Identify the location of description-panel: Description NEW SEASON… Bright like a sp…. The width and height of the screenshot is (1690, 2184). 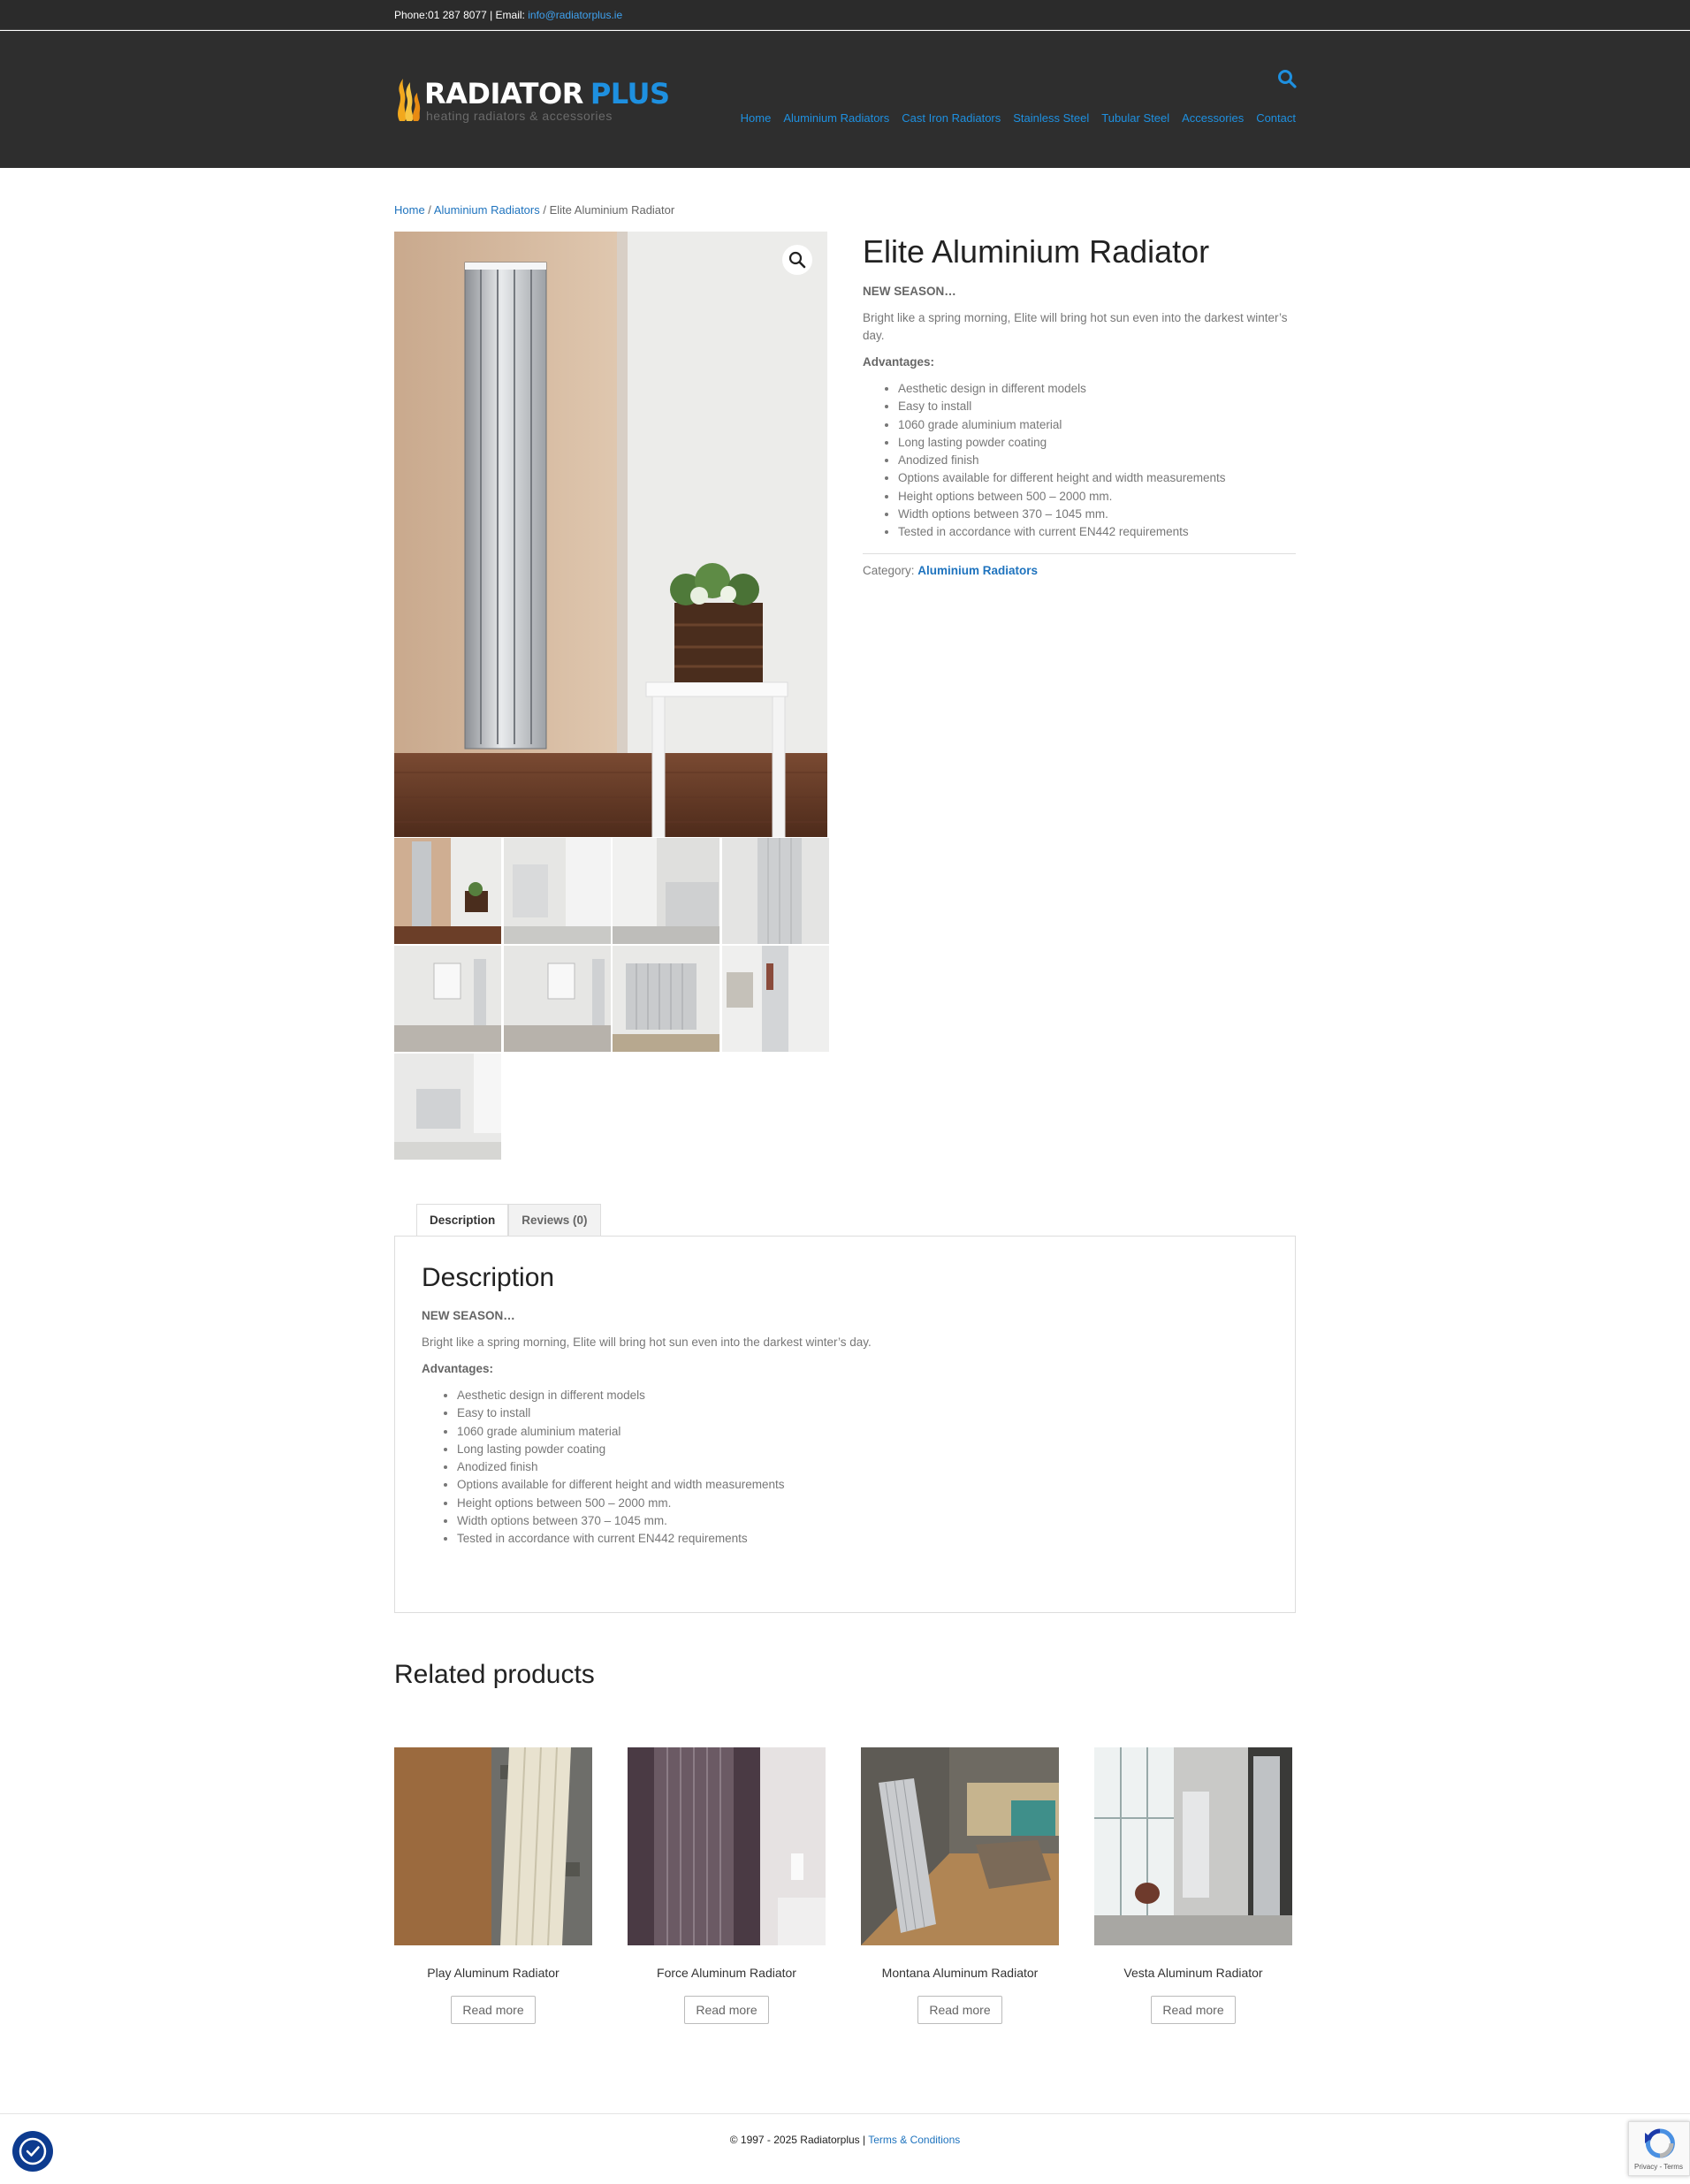
(845, 1424).